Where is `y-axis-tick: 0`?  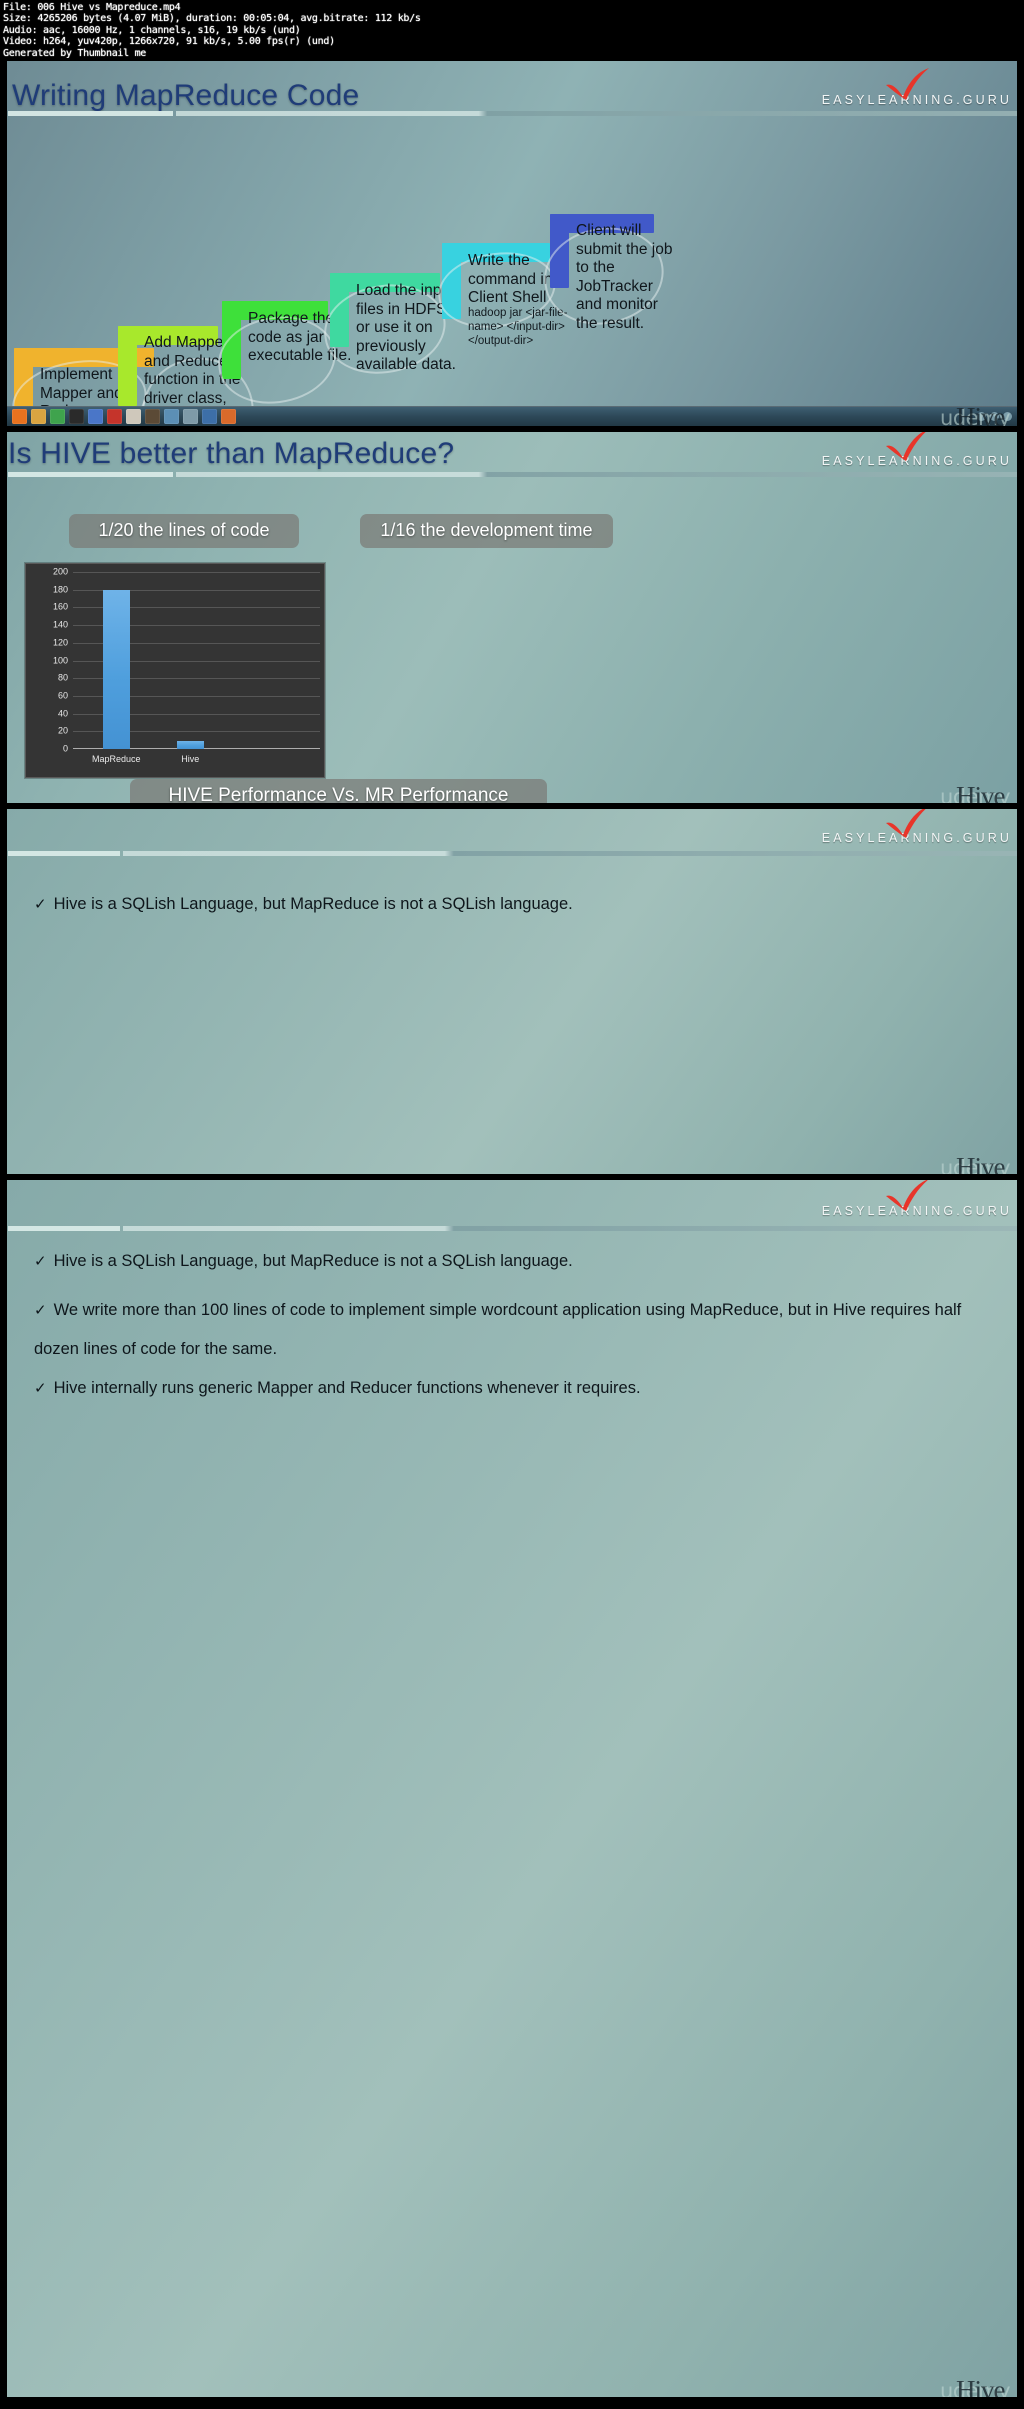
y-axis-tick: 0 is located at coordinates (65, 748).